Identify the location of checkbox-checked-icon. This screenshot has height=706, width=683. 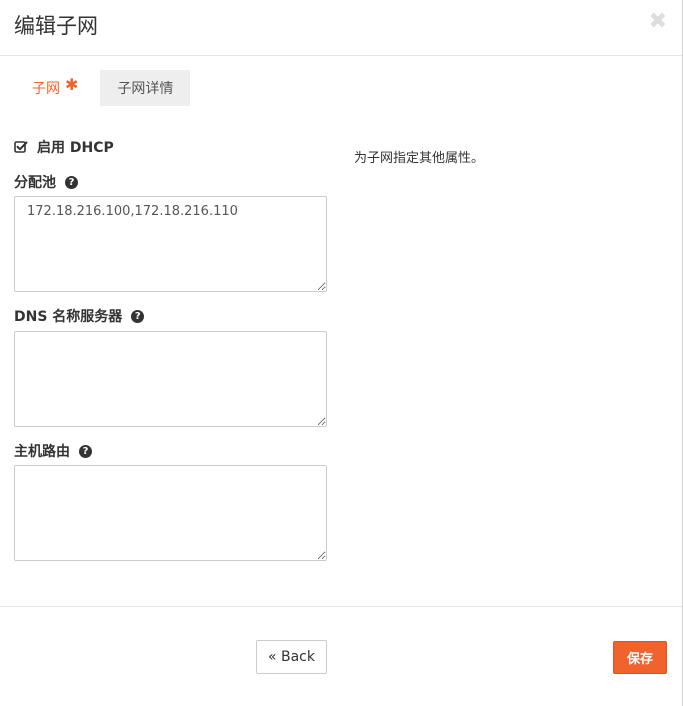
(21, 147).